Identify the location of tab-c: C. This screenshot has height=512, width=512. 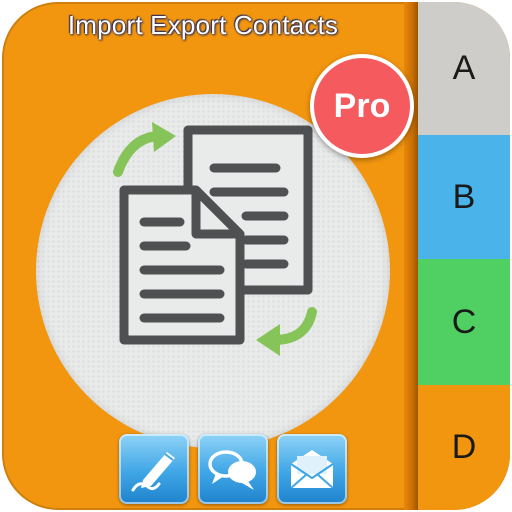
(464, 323).